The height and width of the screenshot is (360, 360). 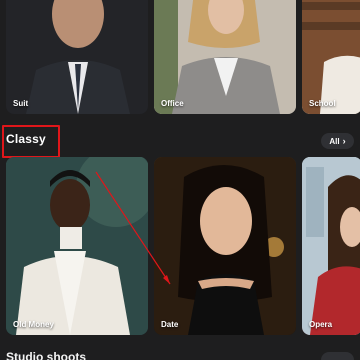 I want to click on card-label: Opera, so click(x=321, y=324).